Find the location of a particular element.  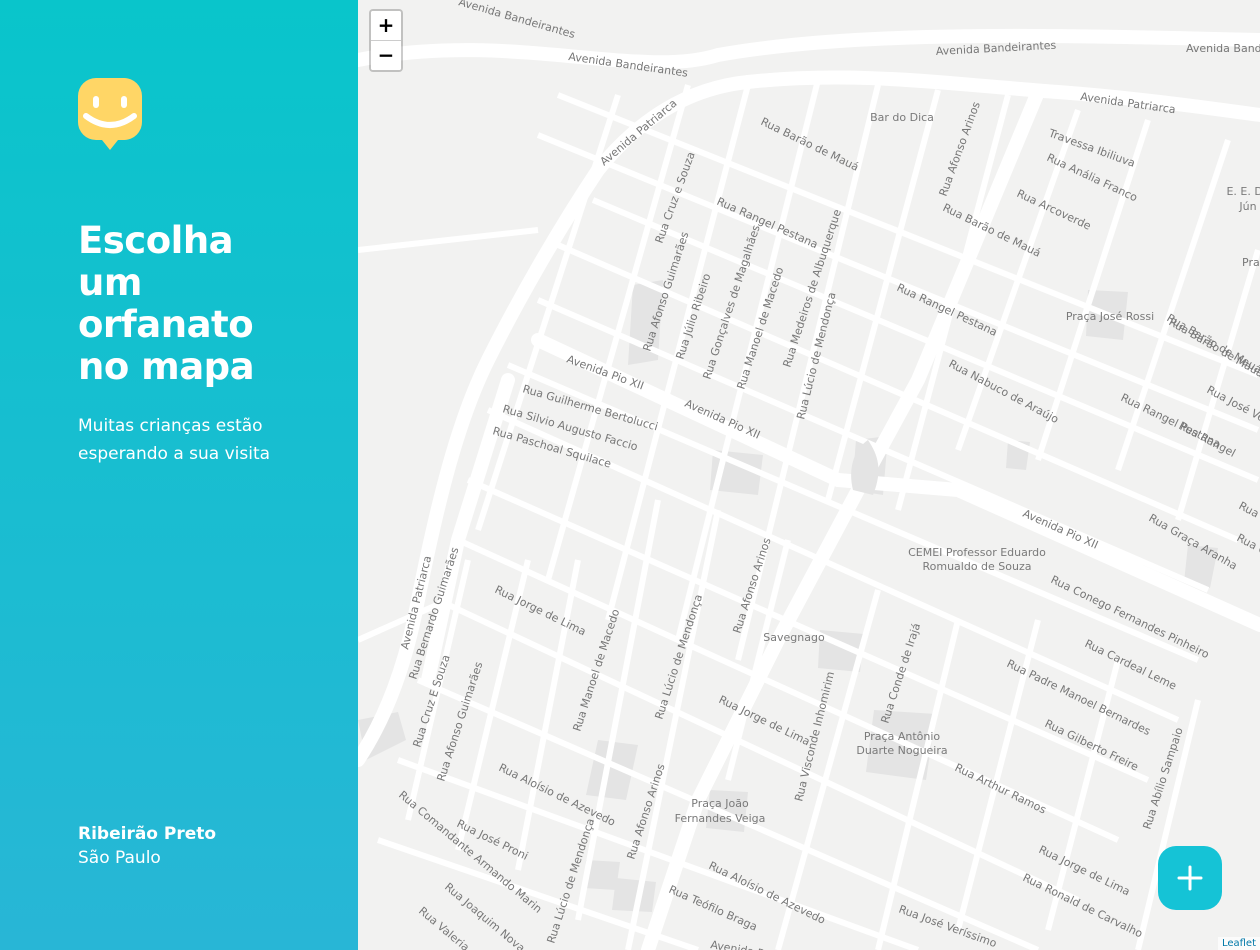

zoom-control: + − is located at coordinates (386, 40).